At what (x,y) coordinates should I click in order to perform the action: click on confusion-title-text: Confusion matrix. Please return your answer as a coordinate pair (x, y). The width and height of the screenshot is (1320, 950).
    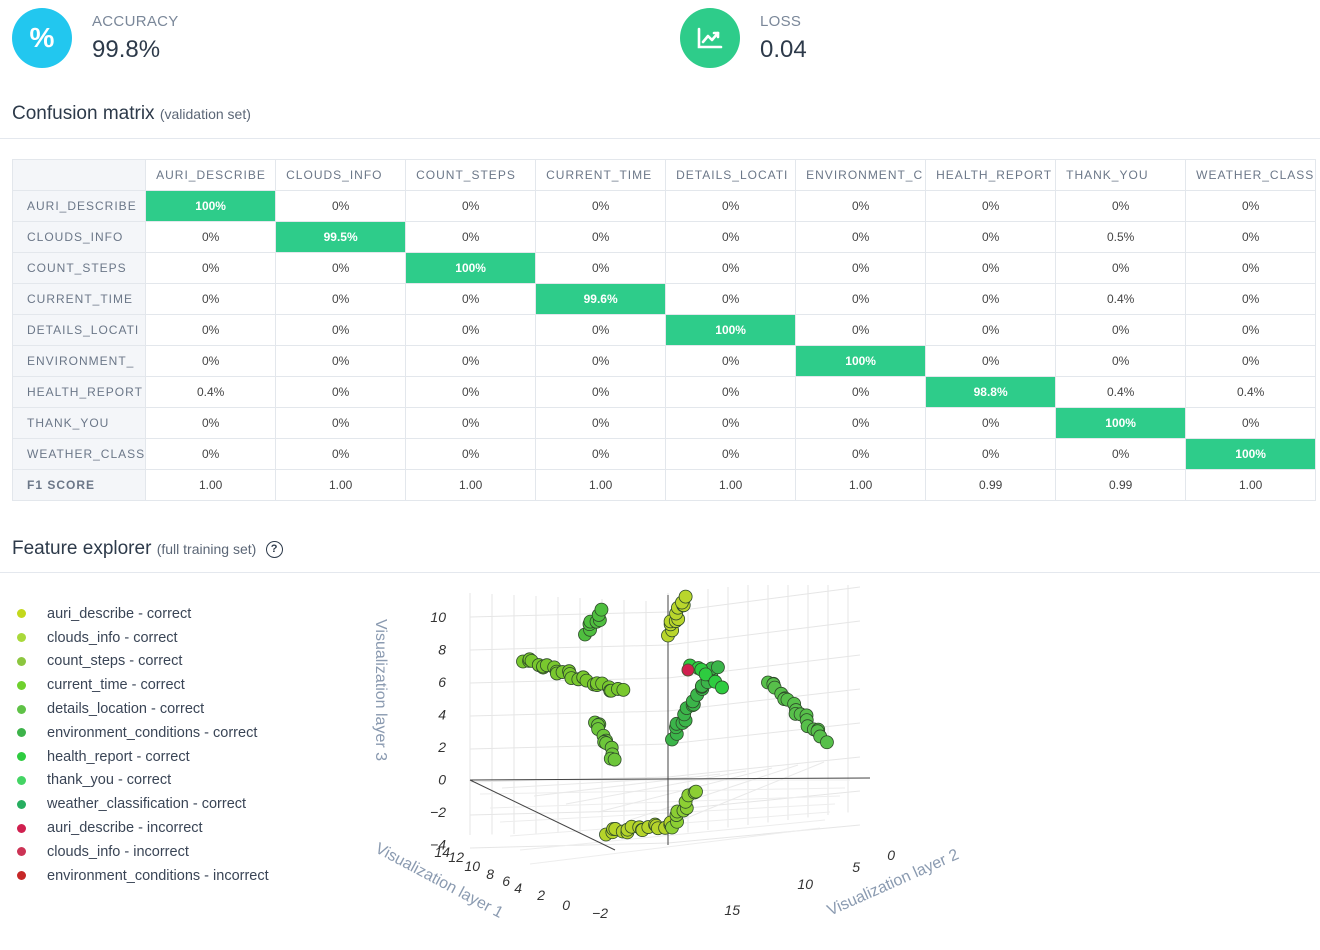
    Looking at the image, I should click on (83, 113).